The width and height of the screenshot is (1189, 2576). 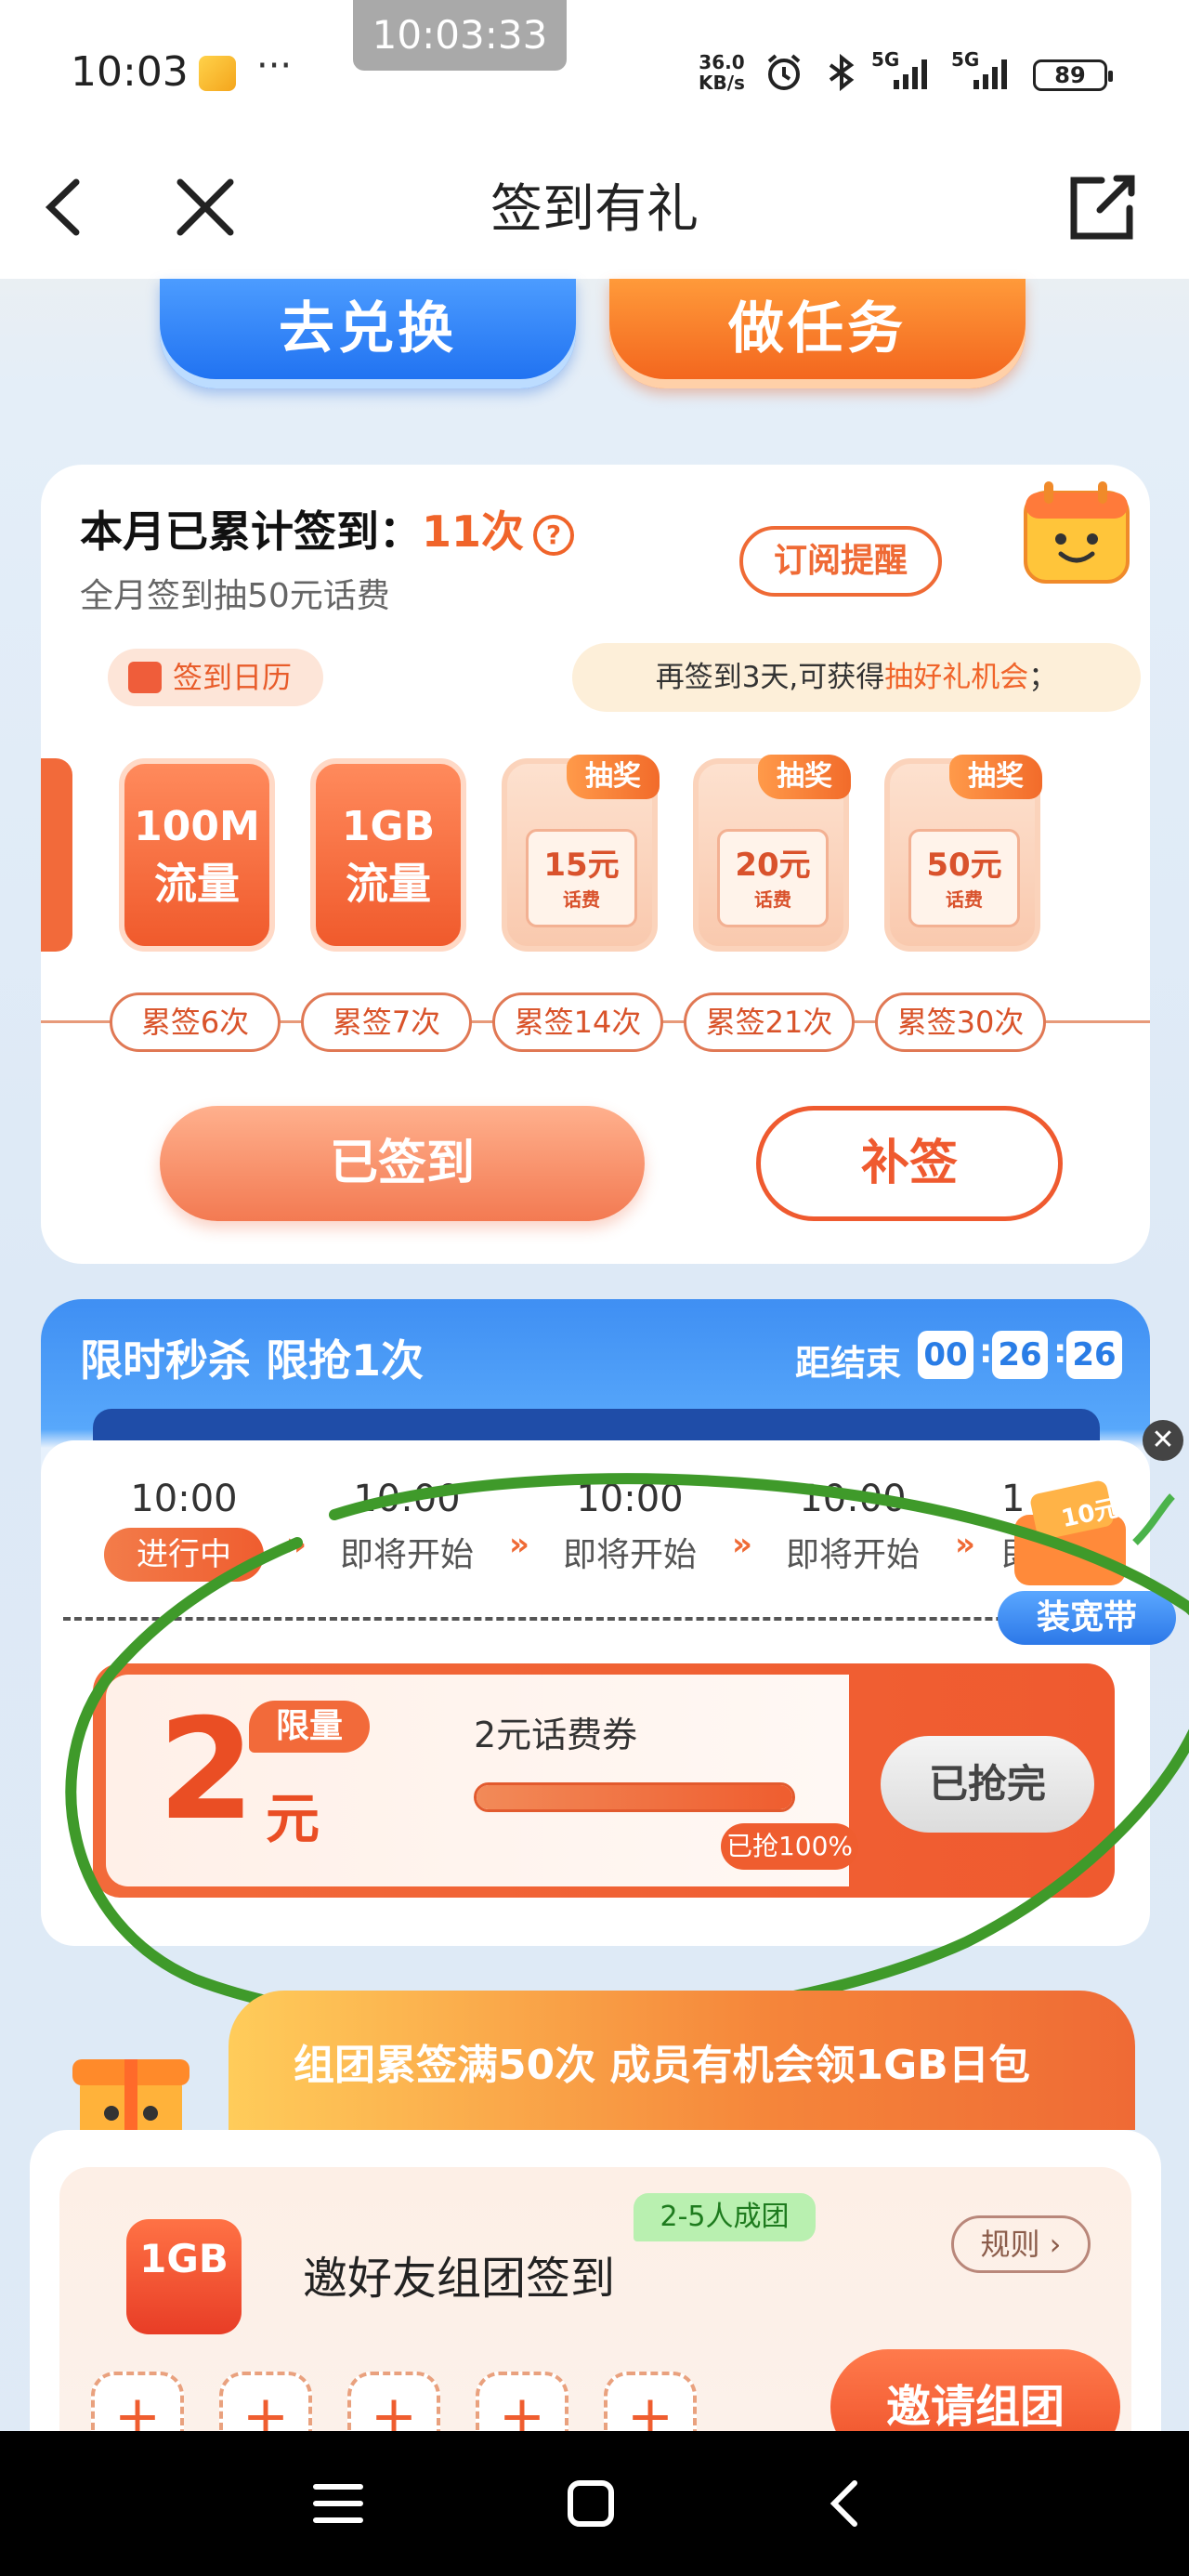 I want to click on net-speed-unit: KB/s, so click(x=722, y=83).